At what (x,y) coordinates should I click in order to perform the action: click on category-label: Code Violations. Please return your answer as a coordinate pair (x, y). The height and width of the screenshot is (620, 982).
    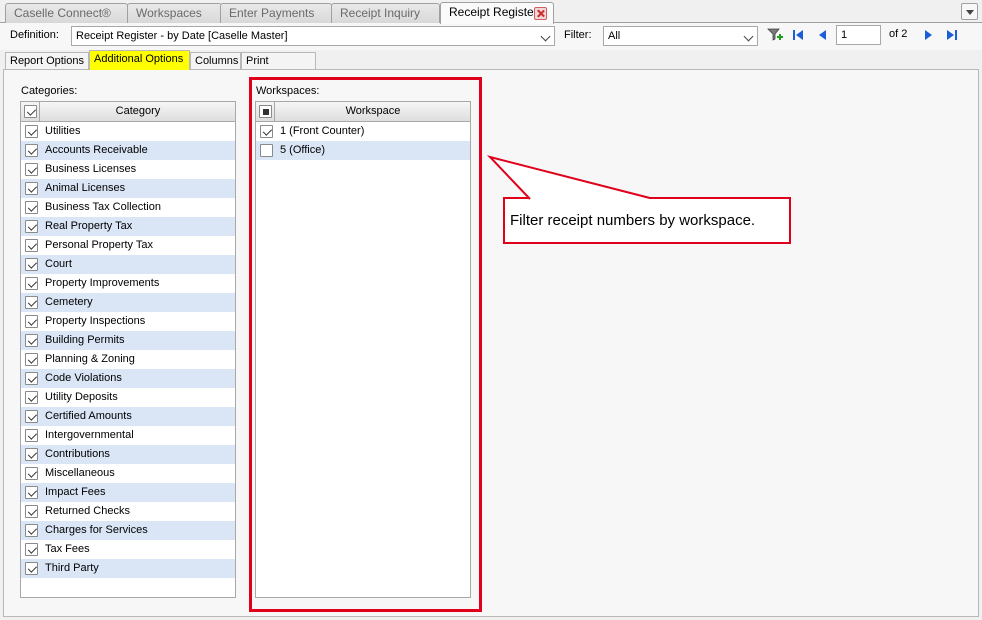
    Looking at the image, I should click on (83, 378).